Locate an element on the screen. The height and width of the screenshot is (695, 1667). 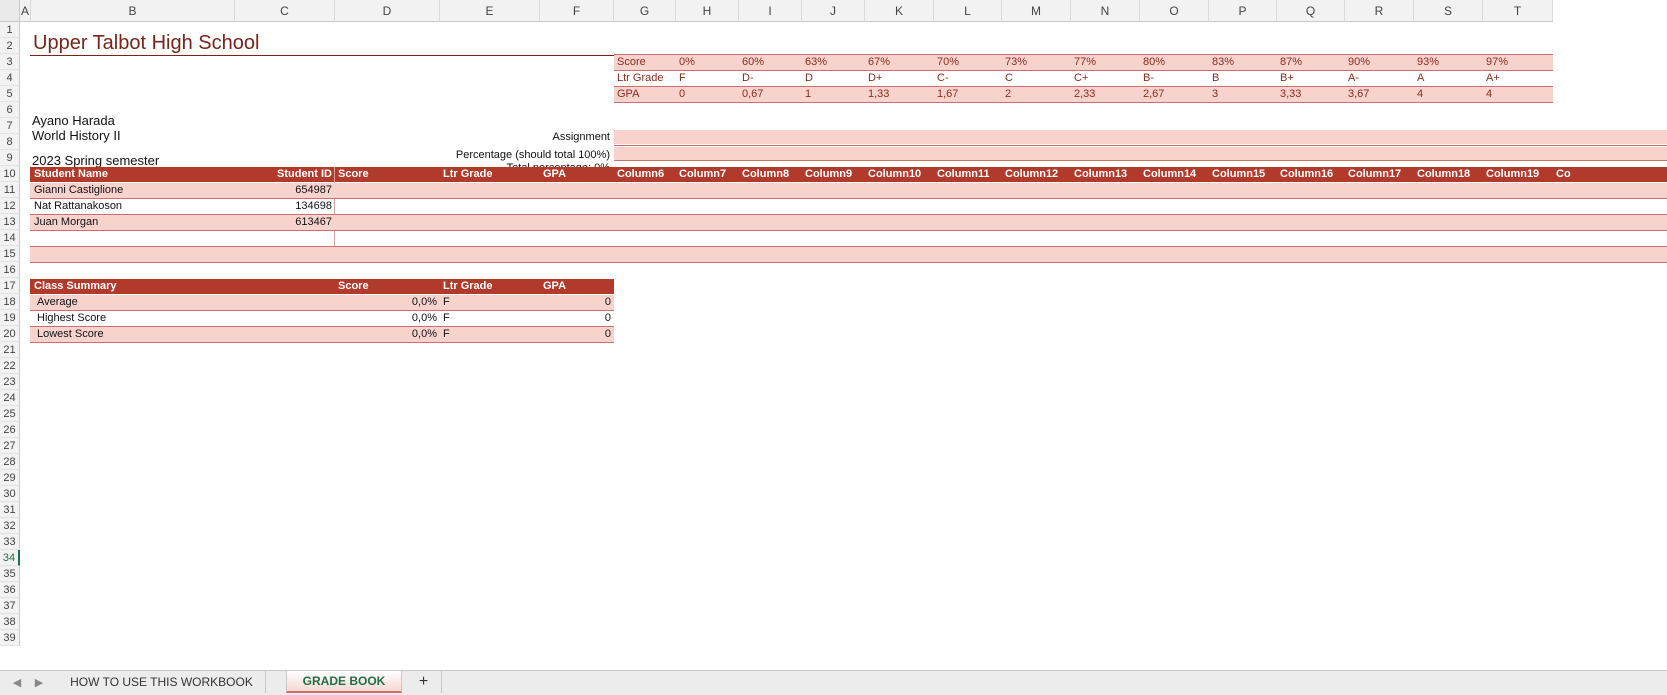
column-header-m: M is located at coordinates (1036, 11).